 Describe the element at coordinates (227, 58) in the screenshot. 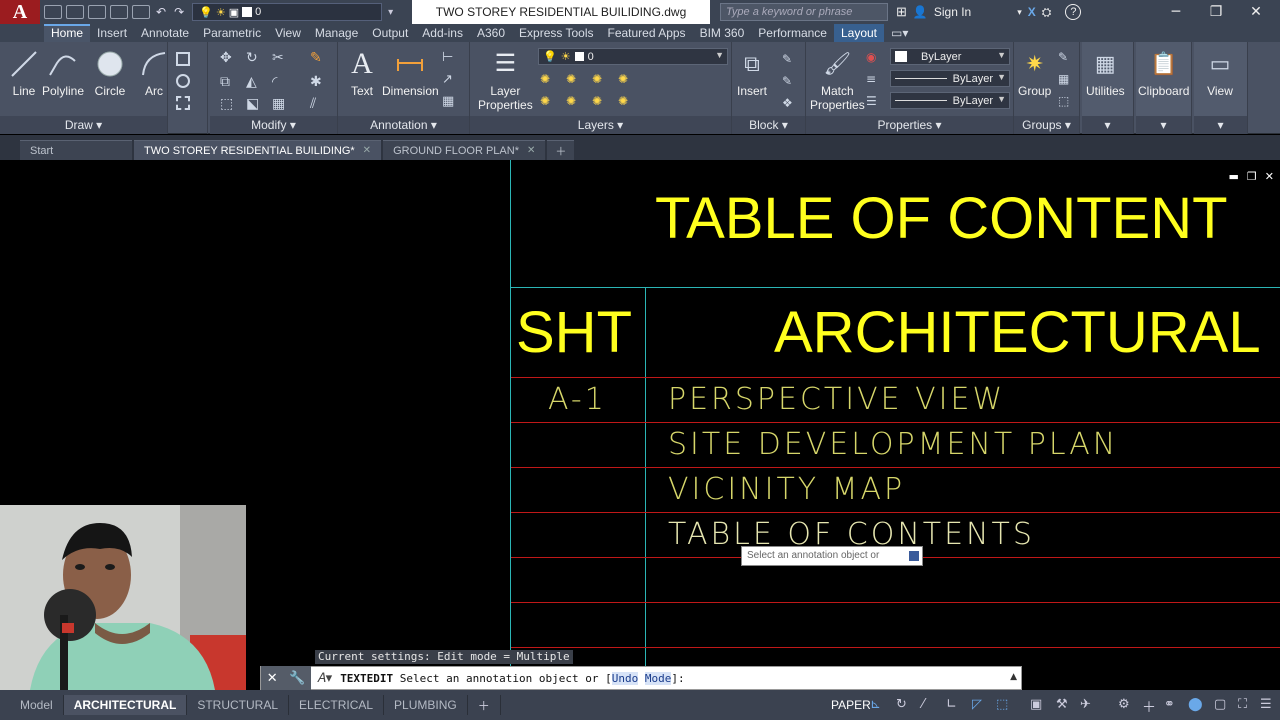

I see `move-icon: ✥` at that location.